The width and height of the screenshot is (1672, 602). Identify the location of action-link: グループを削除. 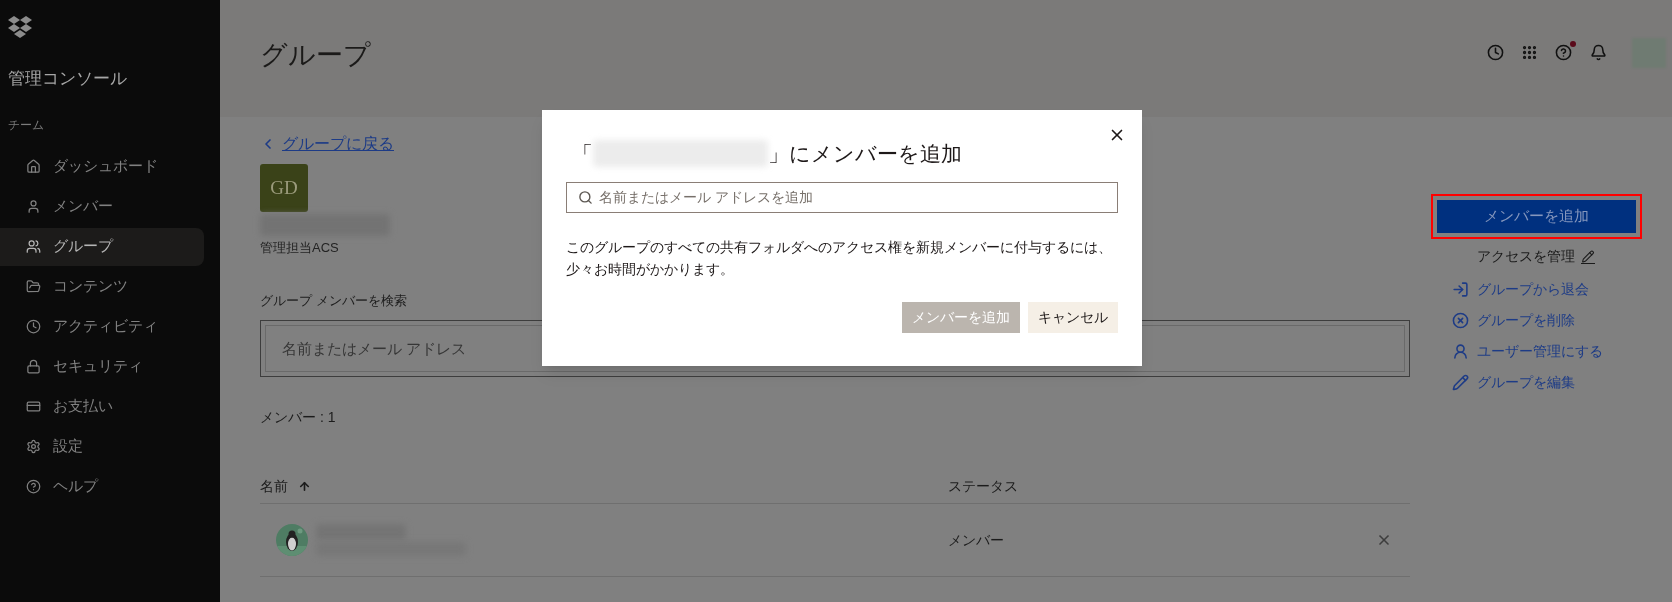
(1527, 320).